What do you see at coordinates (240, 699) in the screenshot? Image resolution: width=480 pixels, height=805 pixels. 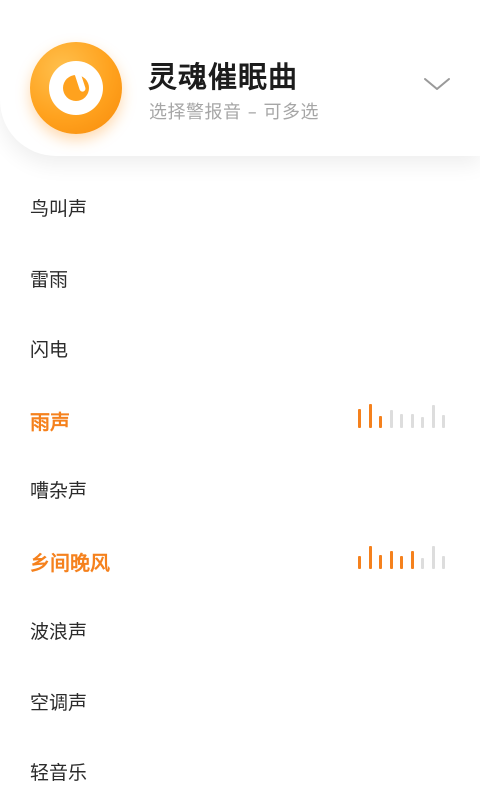 I see `sound-item: 空调声` at bounding box center [240, 699].